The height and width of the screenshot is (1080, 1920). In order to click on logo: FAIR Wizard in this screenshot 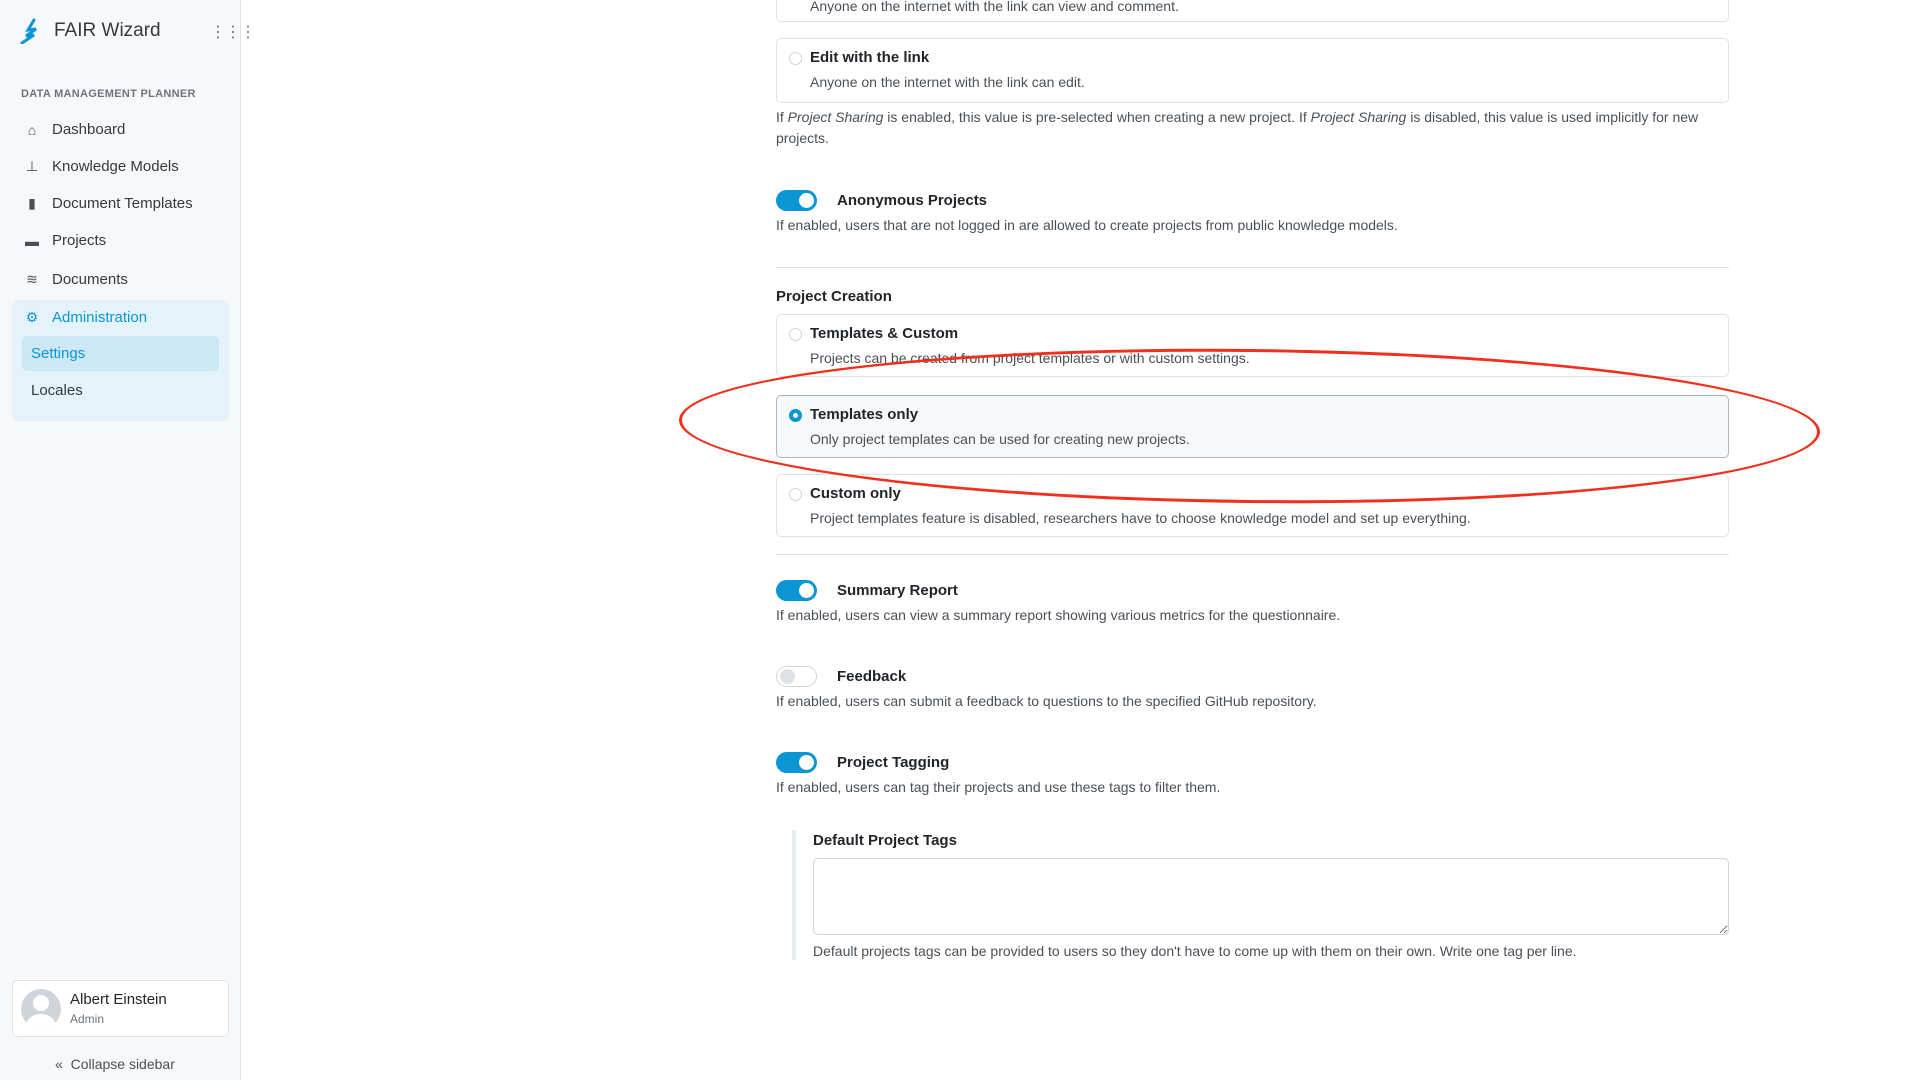, I will do `click(90, 31)`.